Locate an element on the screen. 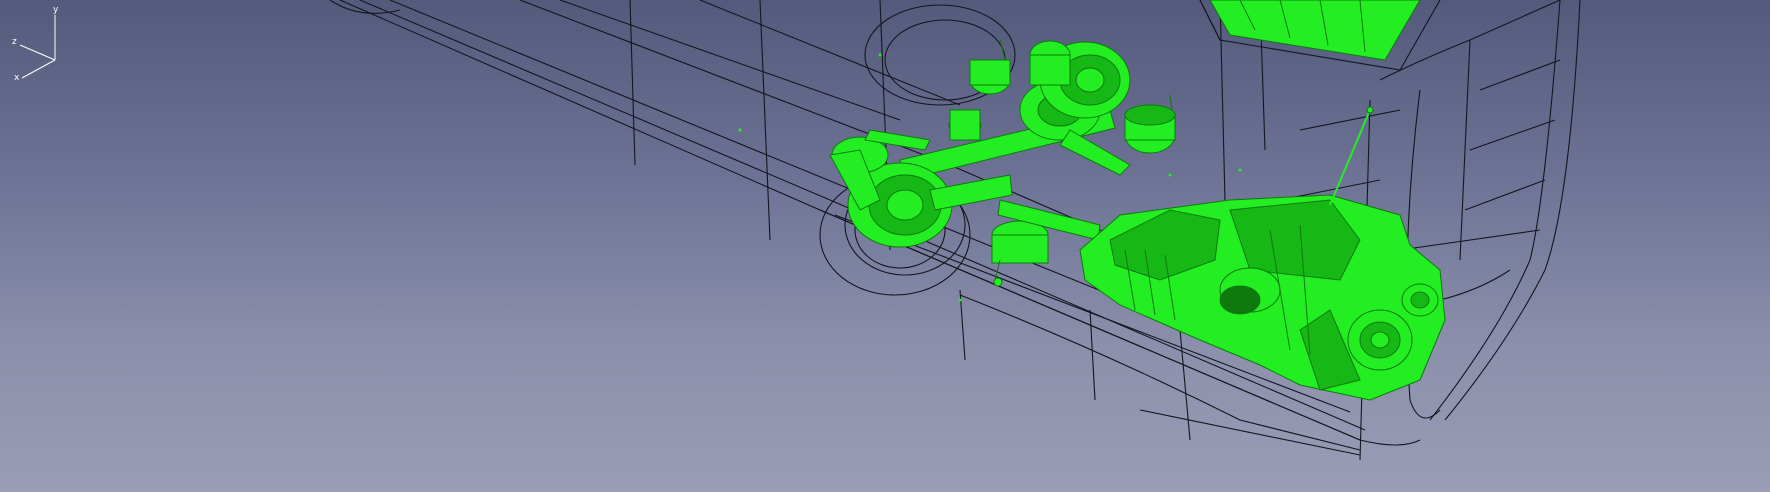  engine-assembly is located at coordinates (1262, 253).